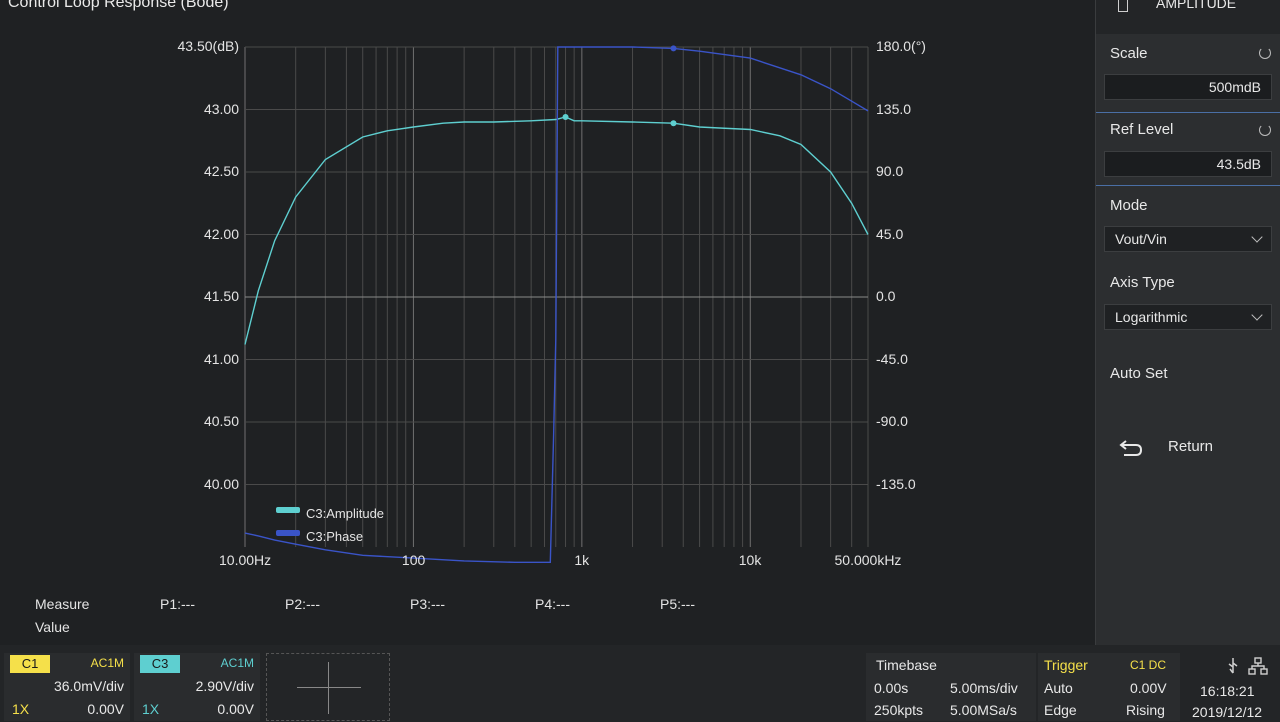 Image resolution: width=1280 pixels, height=722 pixels. What do you see at coordinates (288, 510) in the screenshot?
I see `legend-swatch-amplitude` at bounding box center [288, 510].